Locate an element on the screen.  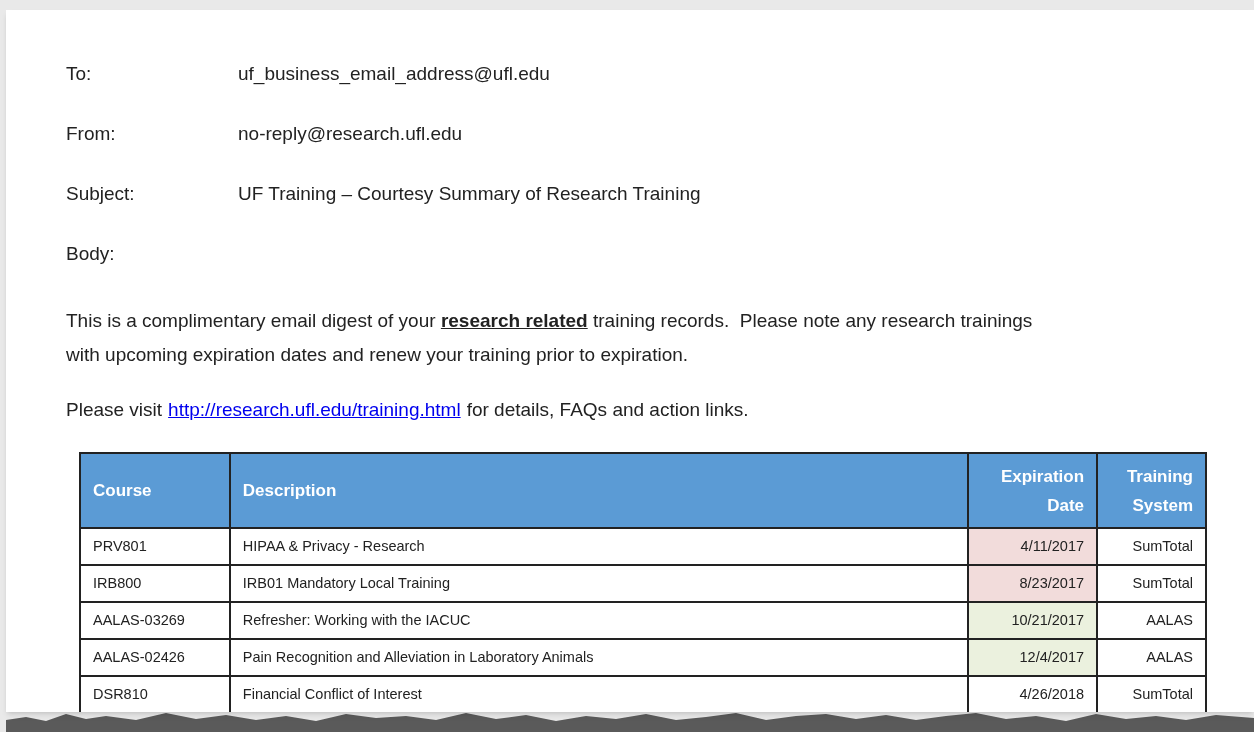
body-paragraph: This is a complimentary email digest of your research related training records. Please note any research trainings with upcoming expiration dates and renew your training prior to expiration. is located at coordinates (550, 338).